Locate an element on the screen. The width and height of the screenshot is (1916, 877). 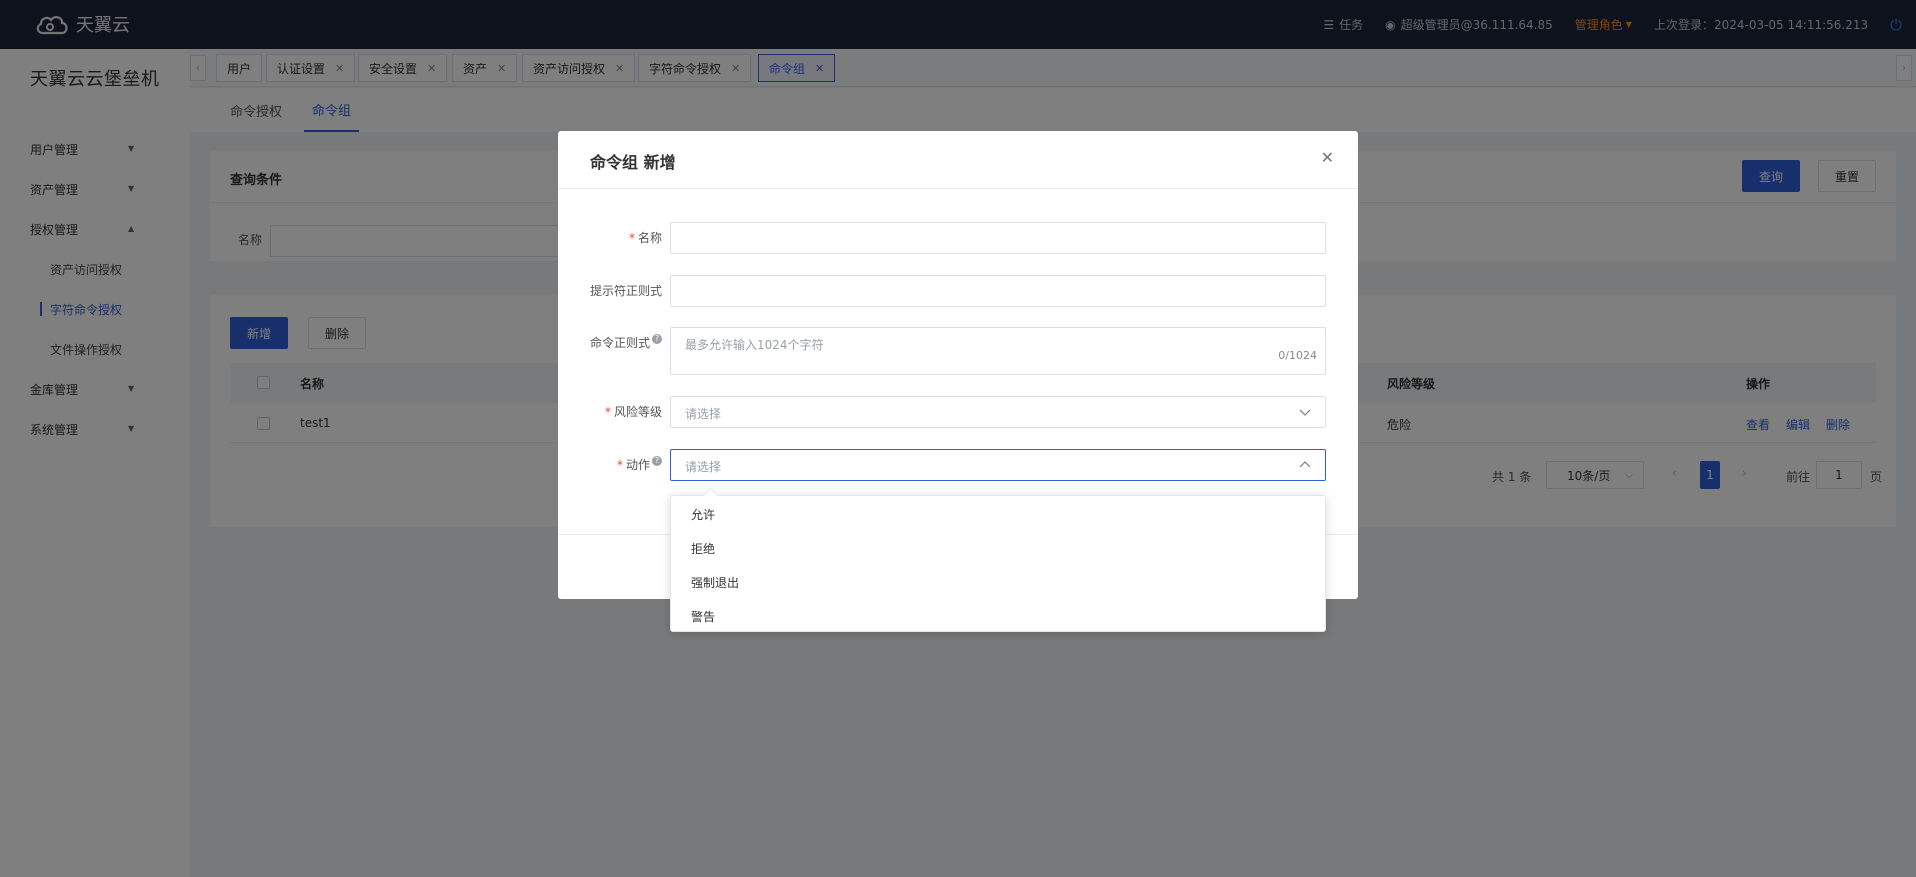
dialog-title: 命令组 新增 is located at coordinates (633, 162).